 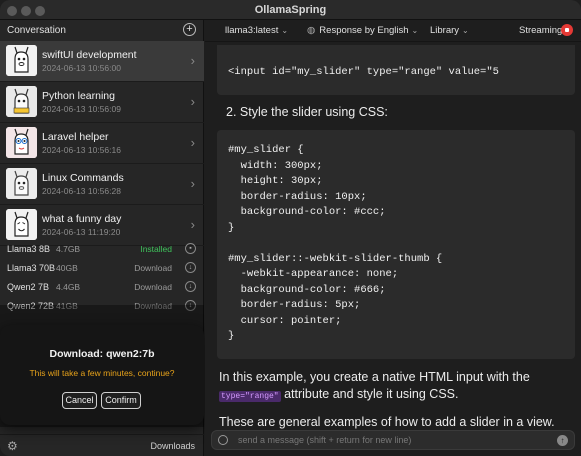 What do you see at coordinates (102, 287) in the screenshot?
I see `model-row: Qwen2 7B 4.4GB Download ↓` at bounding box center [102, 287].